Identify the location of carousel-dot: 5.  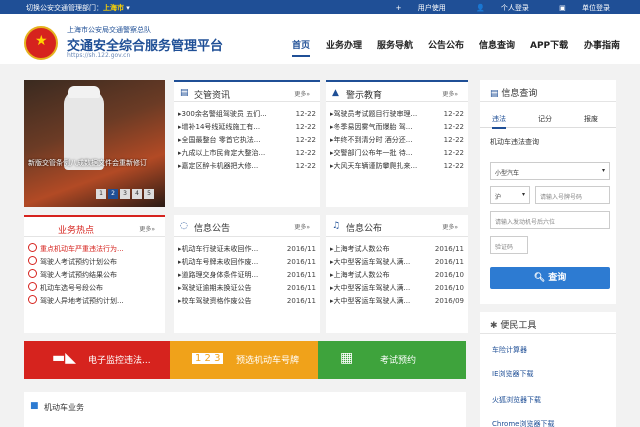
(149, 194).